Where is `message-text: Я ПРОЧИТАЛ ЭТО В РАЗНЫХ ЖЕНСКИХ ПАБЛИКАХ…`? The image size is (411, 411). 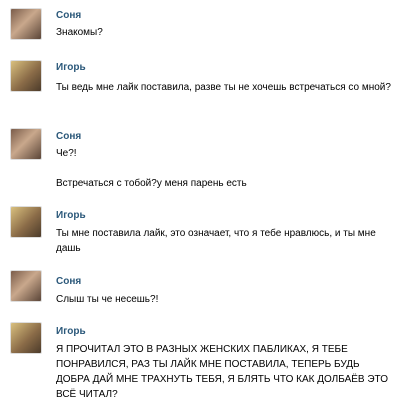
message-text: Я ПРОЧИТАЛ ЭТО В РАЗНЫХ ЖЕНСКИХ ПАБЛИКАХ… is located at coordinates (222, 372).